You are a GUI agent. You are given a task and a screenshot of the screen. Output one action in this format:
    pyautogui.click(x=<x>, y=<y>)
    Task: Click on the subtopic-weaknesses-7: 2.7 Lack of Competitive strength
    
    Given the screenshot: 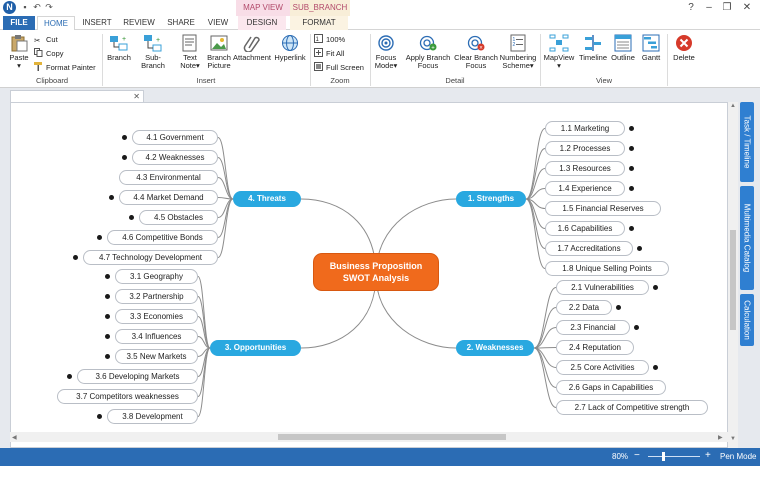 What is the action you would take?
    pyautogui.click(x=632, y=407)
    